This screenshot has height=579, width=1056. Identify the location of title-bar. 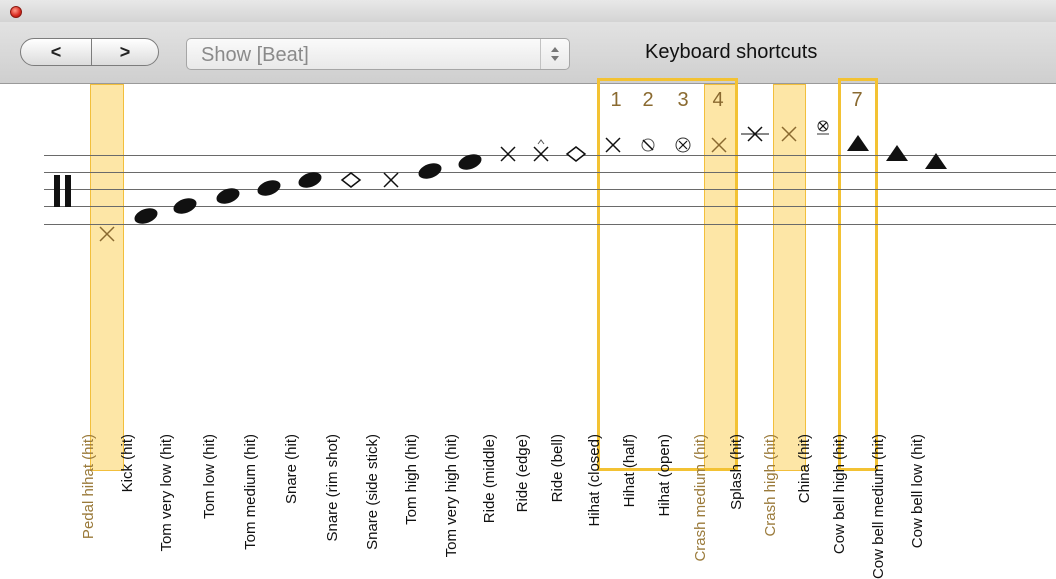
(528, 11).